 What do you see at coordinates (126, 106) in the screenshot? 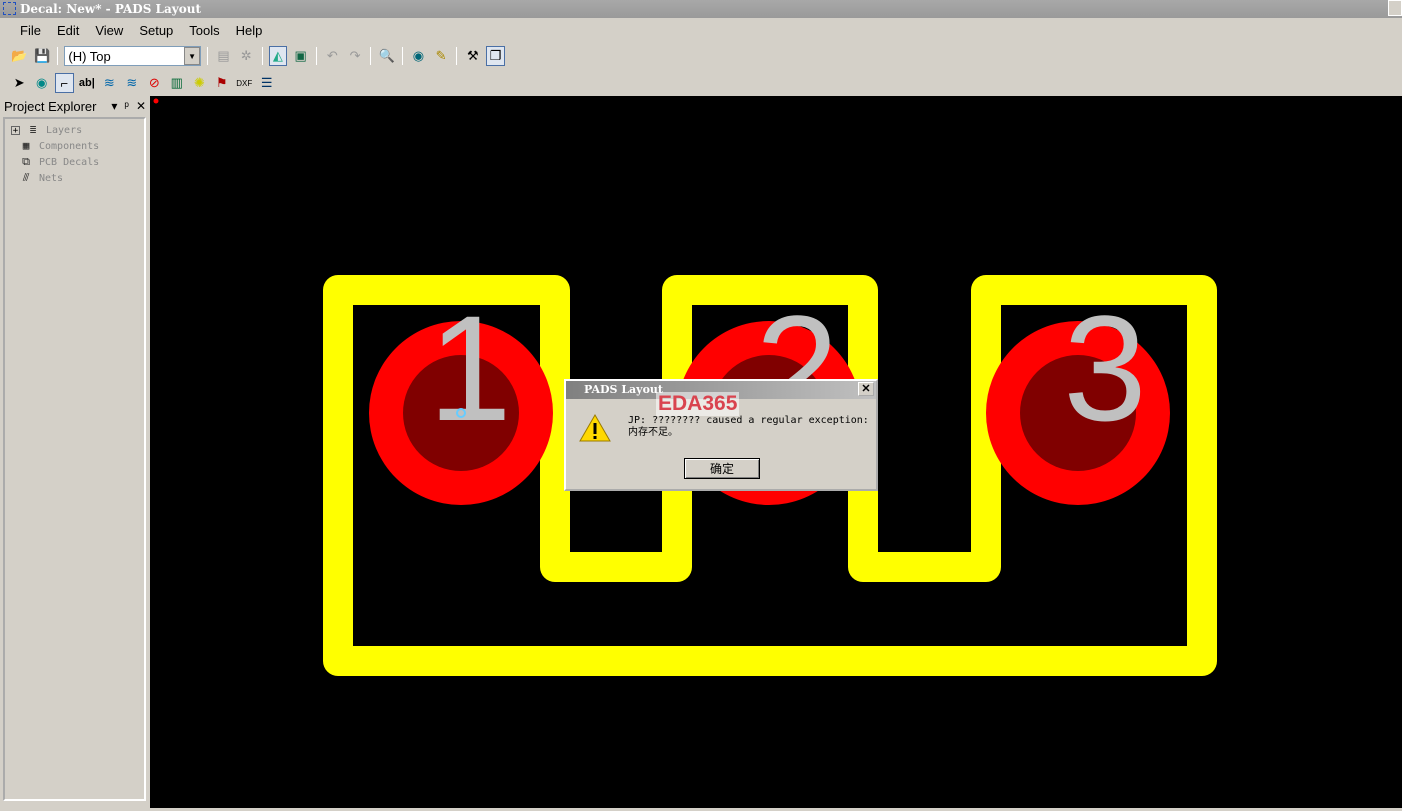
I see `pin-icon: ᵖ` at bounding box center [126, 106].